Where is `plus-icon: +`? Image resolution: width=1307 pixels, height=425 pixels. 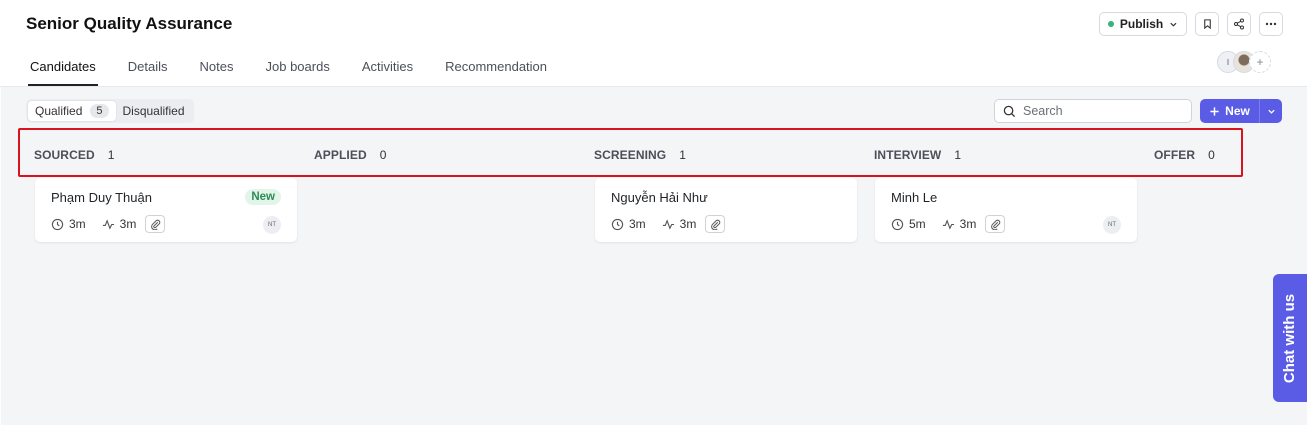 plus-icon: + is located at coordinates (1260, 62).